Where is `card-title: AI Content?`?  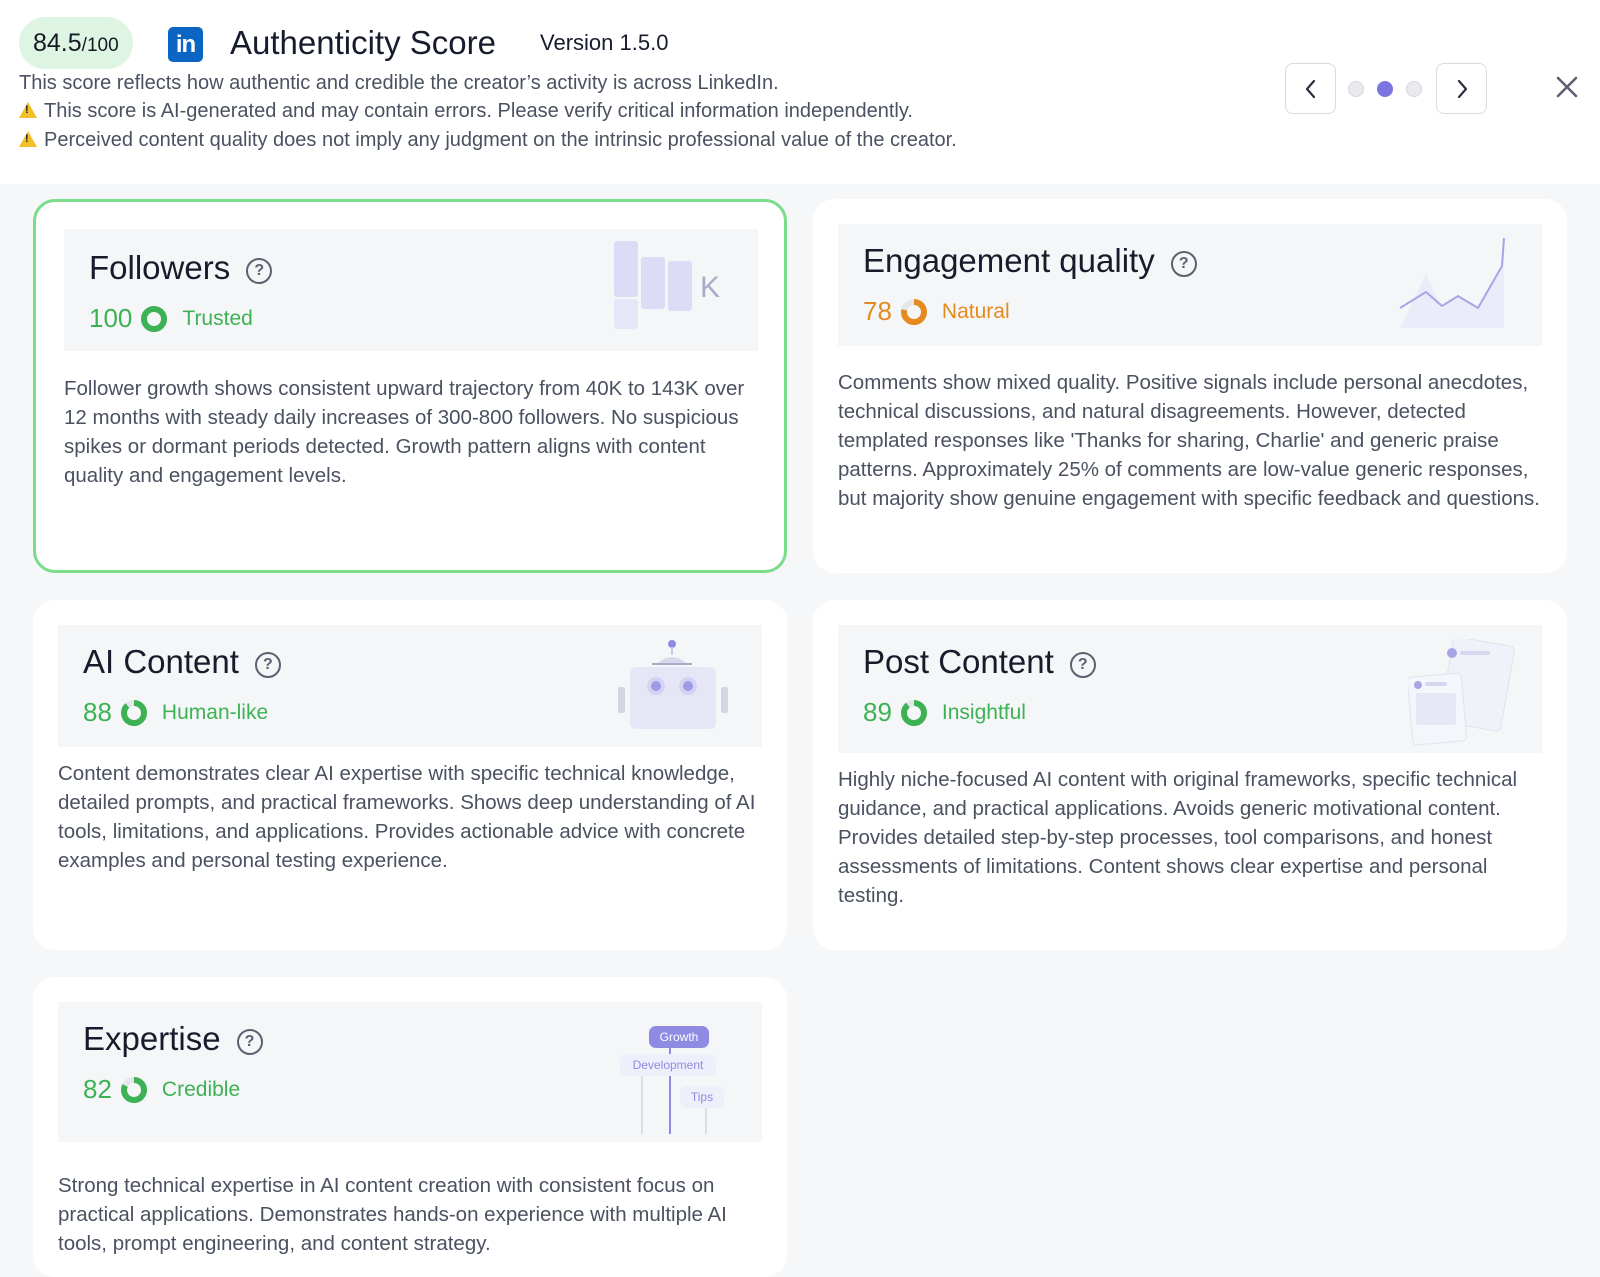 card-title: AI Content? is located at coordinates (182, 662).